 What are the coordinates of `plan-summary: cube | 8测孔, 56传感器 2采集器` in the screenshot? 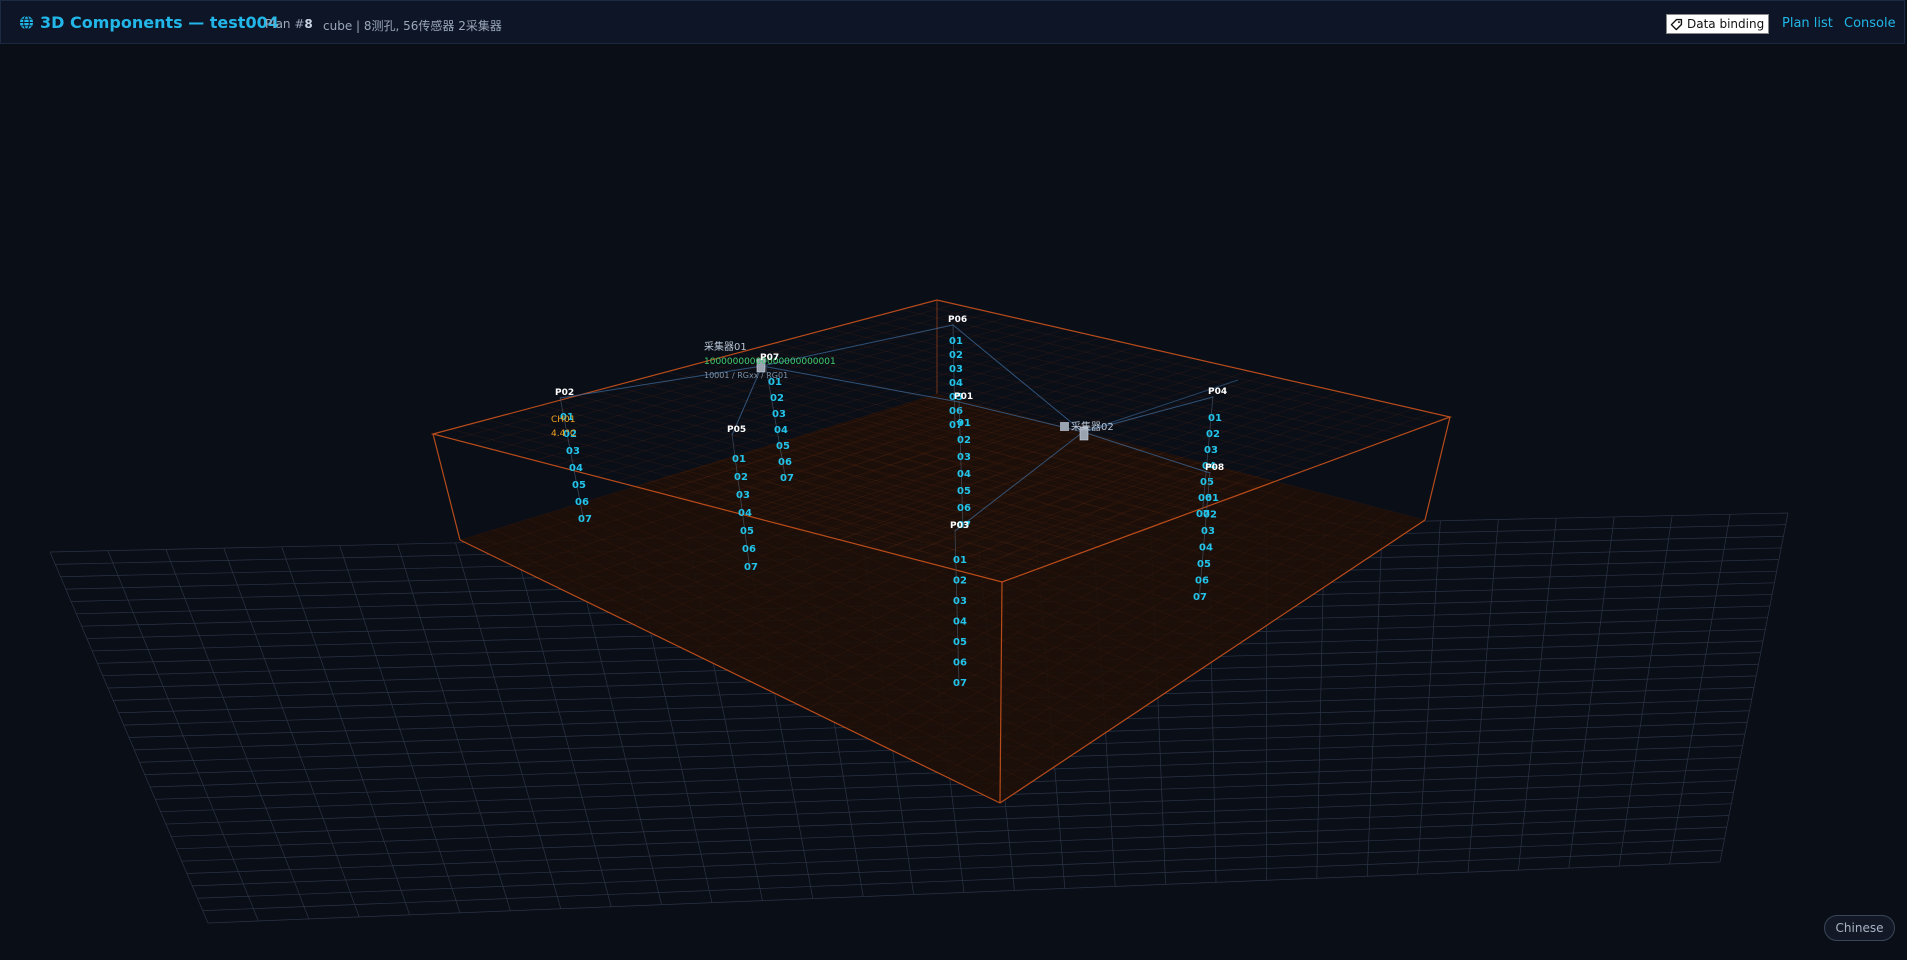 It's located at (412, 26).